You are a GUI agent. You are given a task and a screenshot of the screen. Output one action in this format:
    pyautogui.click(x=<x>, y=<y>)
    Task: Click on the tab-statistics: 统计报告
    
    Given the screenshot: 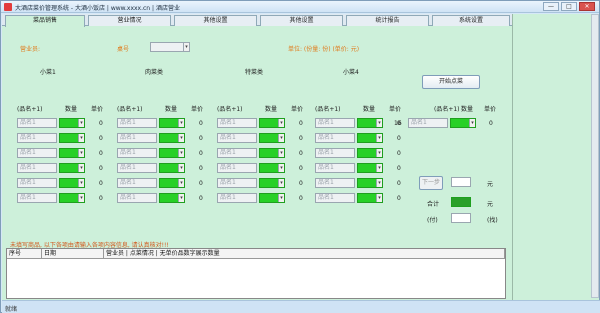 What is the action you would take?
    pyautogui.click(x=387, y=20)
    